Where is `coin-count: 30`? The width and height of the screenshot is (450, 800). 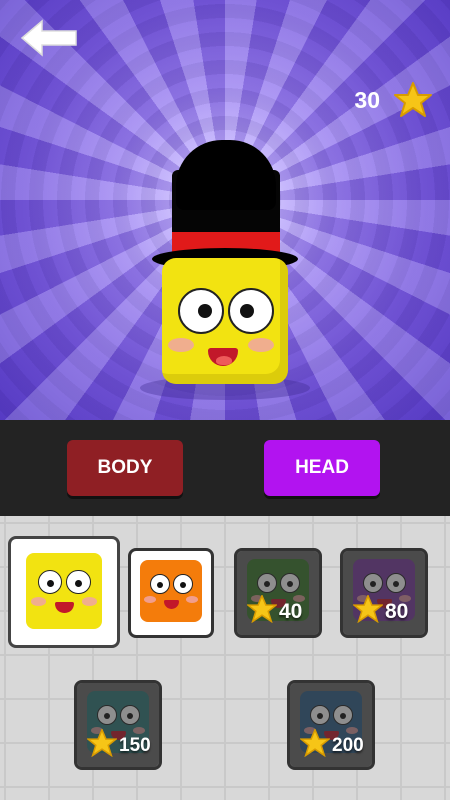
coin-count: 30 is located at coordinates (367, 99).